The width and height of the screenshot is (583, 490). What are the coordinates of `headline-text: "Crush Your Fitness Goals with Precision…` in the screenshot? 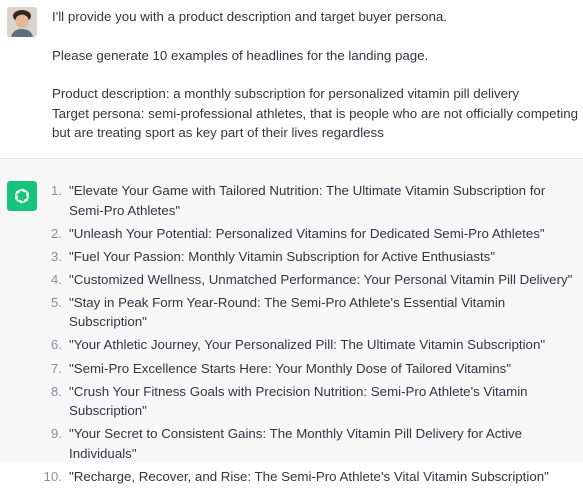 It's located at (298, 401).